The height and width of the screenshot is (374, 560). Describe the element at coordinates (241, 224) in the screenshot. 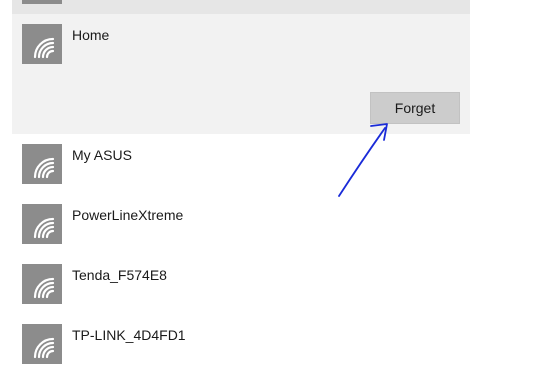

I see `network-item-powerlinextreme: PowerLineXtreme` at that location.